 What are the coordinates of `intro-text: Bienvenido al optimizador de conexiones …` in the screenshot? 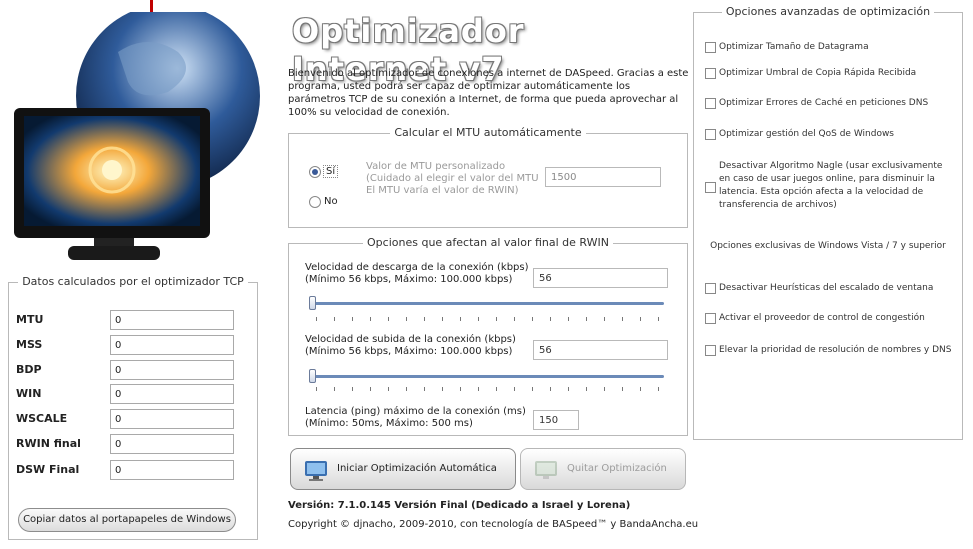 It's located at (488, 93).